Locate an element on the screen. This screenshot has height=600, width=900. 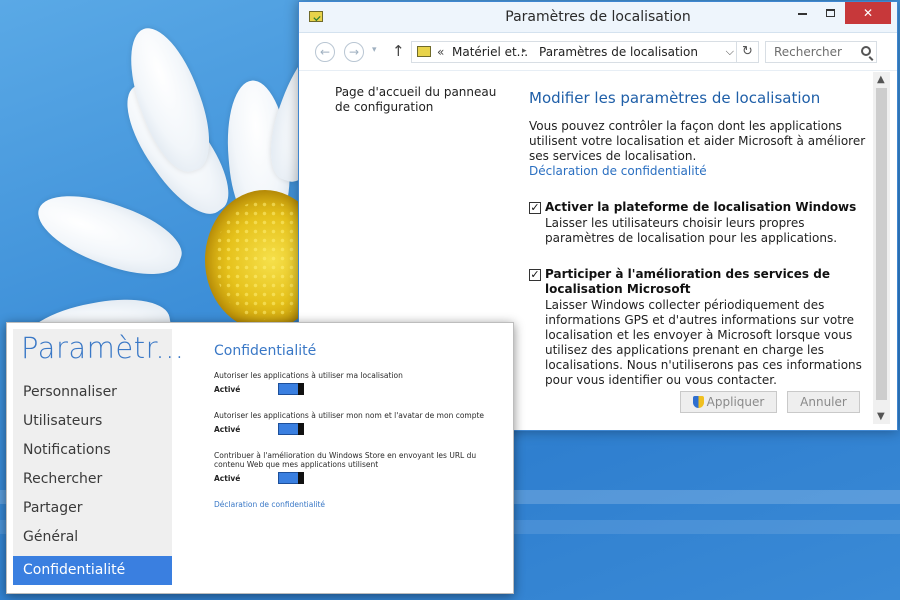
maximize-button is located at coordinates (830, 13).